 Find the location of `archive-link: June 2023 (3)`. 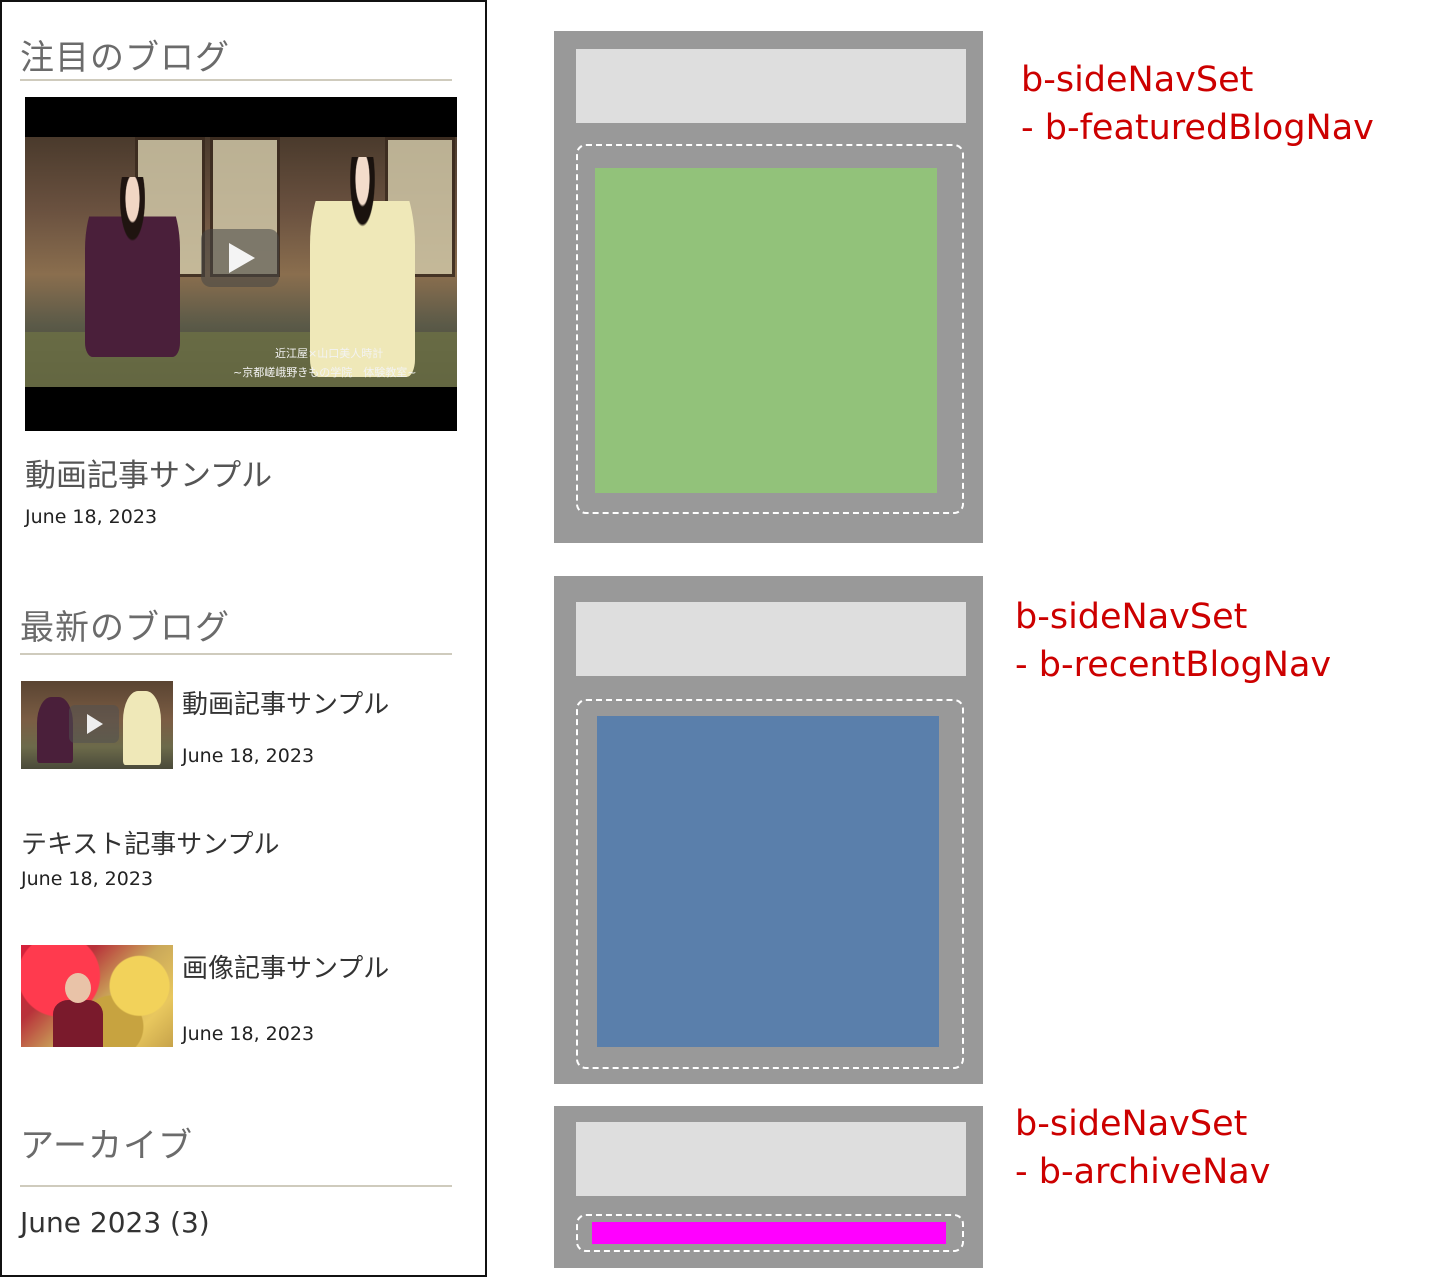

archive-link: June 2023 (3) is located at coordinates (115, 1222).